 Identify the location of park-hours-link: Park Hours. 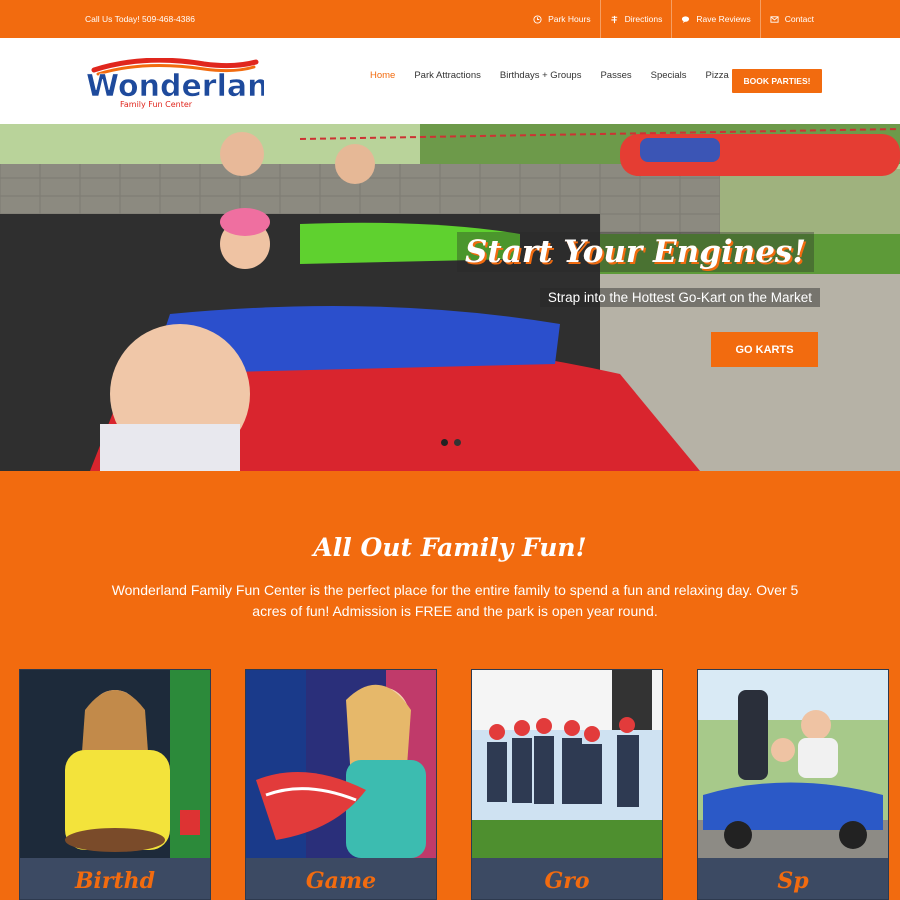
(562, 19).